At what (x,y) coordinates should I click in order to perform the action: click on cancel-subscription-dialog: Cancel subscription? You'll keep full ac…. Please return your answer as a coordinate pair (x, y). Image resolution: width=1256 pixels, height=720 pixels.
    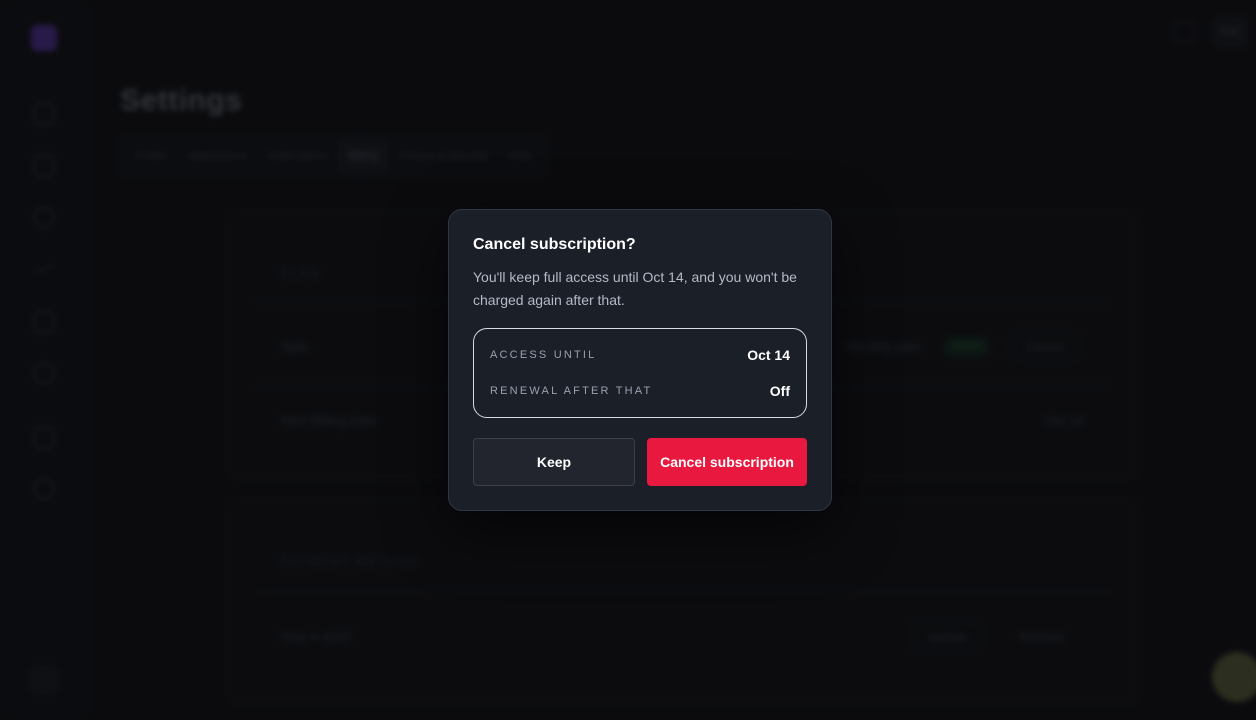
    Looking at the image, I should click on (640, 360).